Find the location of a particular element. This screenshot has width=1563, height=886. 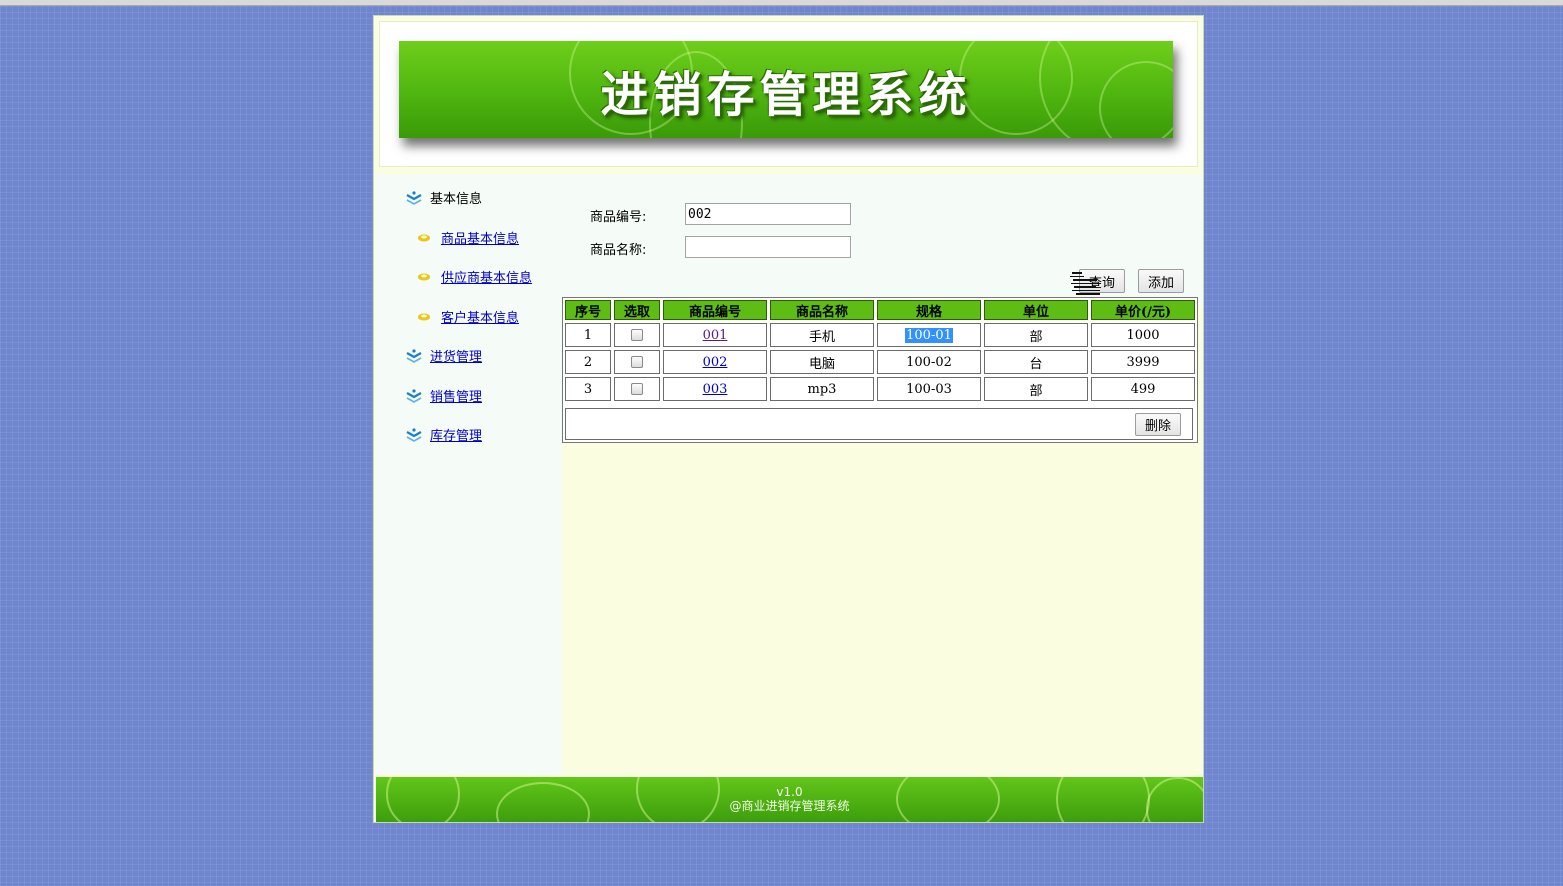

sidebar-section-basic-label: 基本信息 is located at coordinates (456, 199).